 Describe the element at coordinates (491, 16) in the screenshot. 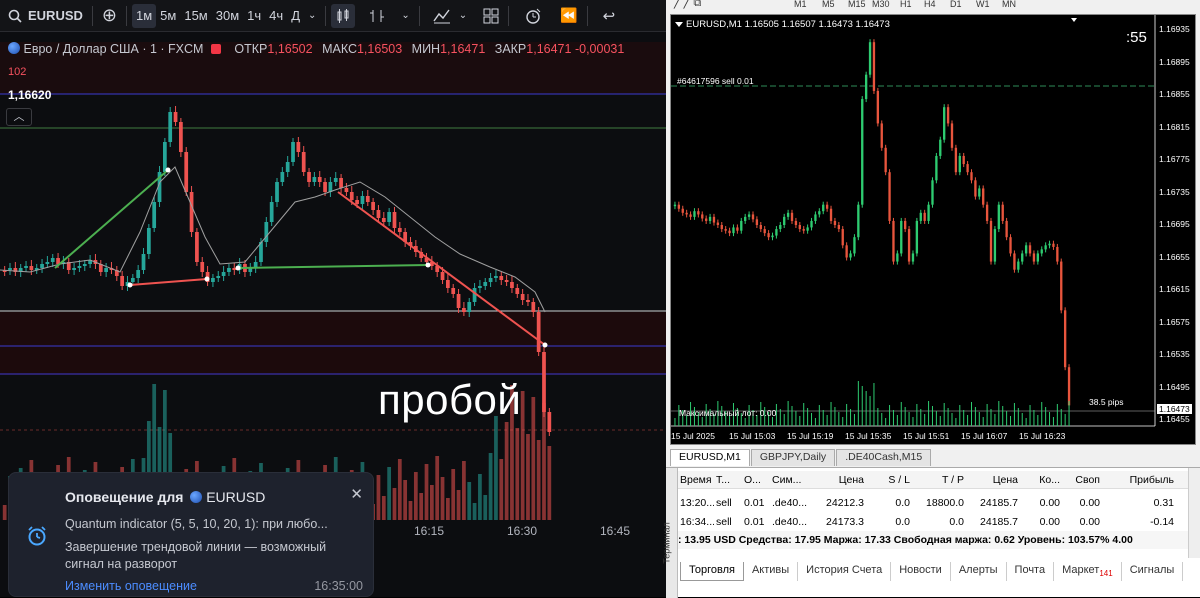

I see `layout-grid-icon` at that location.